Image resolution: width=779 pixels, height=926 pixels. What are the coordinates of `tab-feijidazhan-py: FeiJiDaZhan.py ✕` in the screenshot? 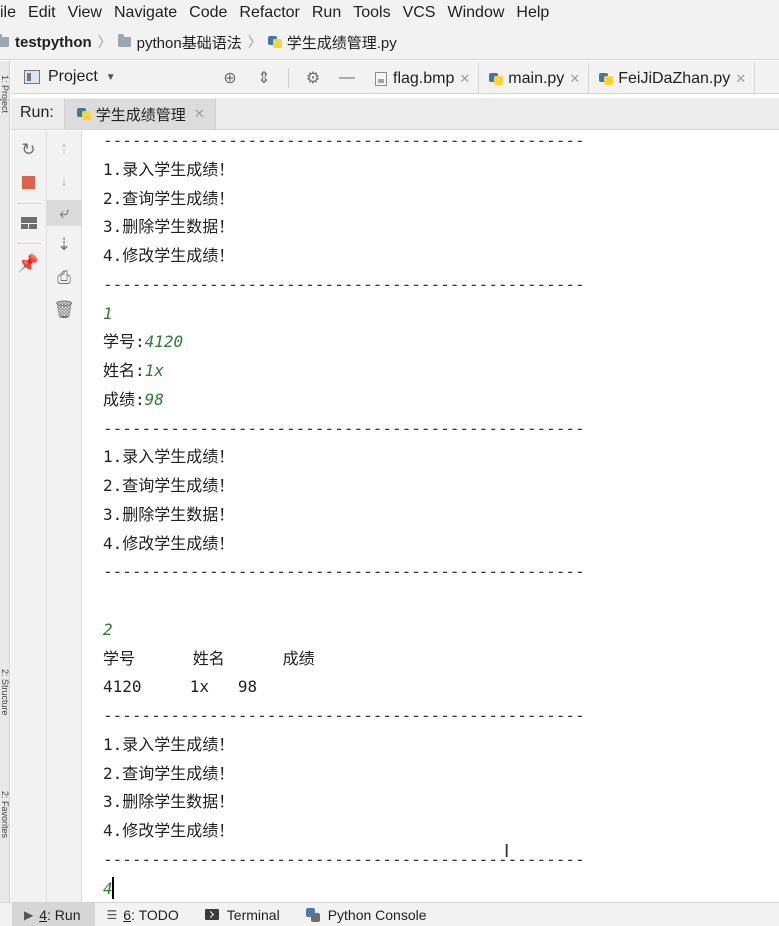 It's located at (672, 77).